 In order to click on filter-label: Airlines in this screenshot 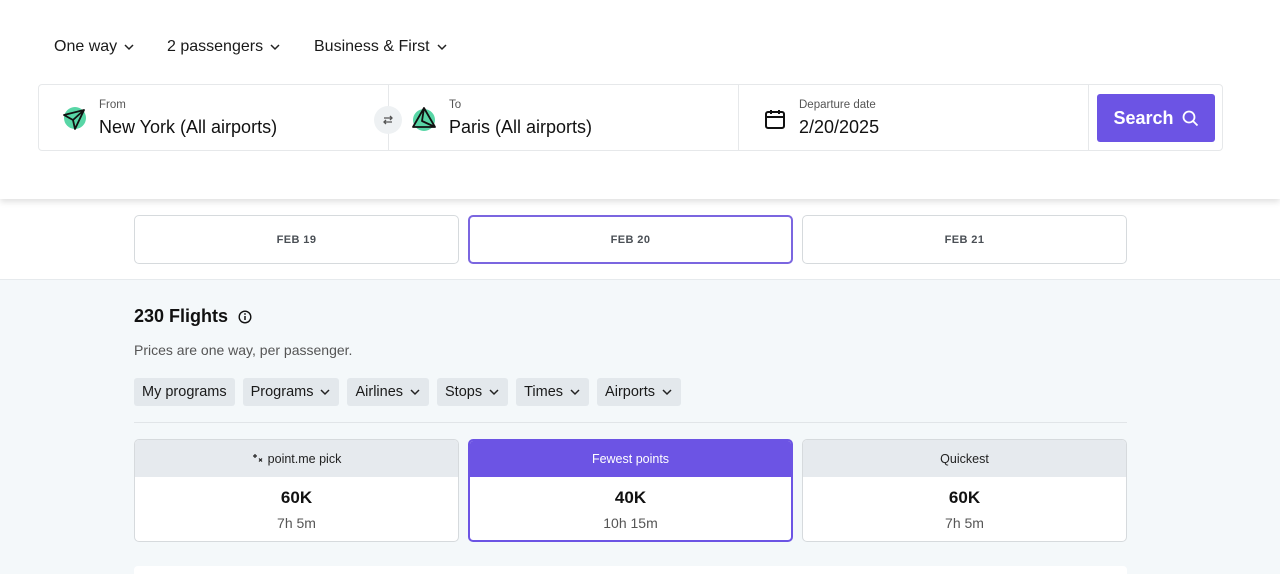, I will do `click(379, 392)`.